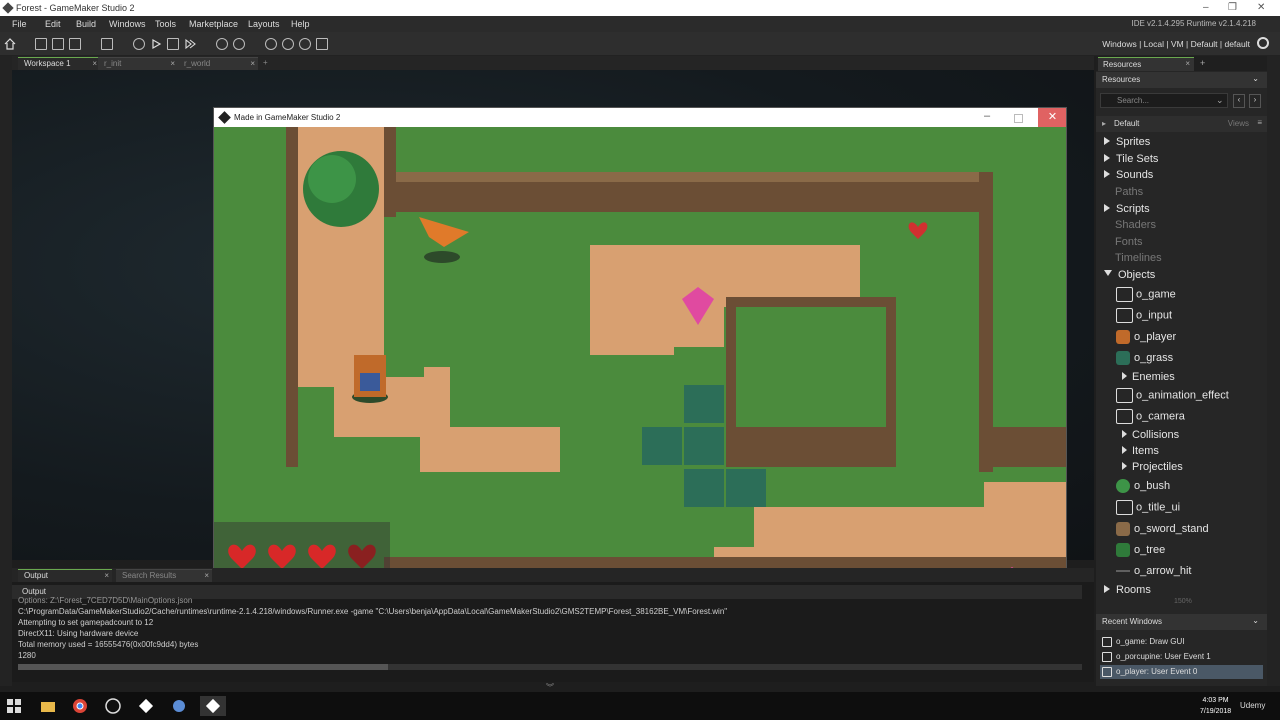 Image resolution: width=1280 pixels, height=720 pixels. I want to click on stop-icon, so click(173, 44).